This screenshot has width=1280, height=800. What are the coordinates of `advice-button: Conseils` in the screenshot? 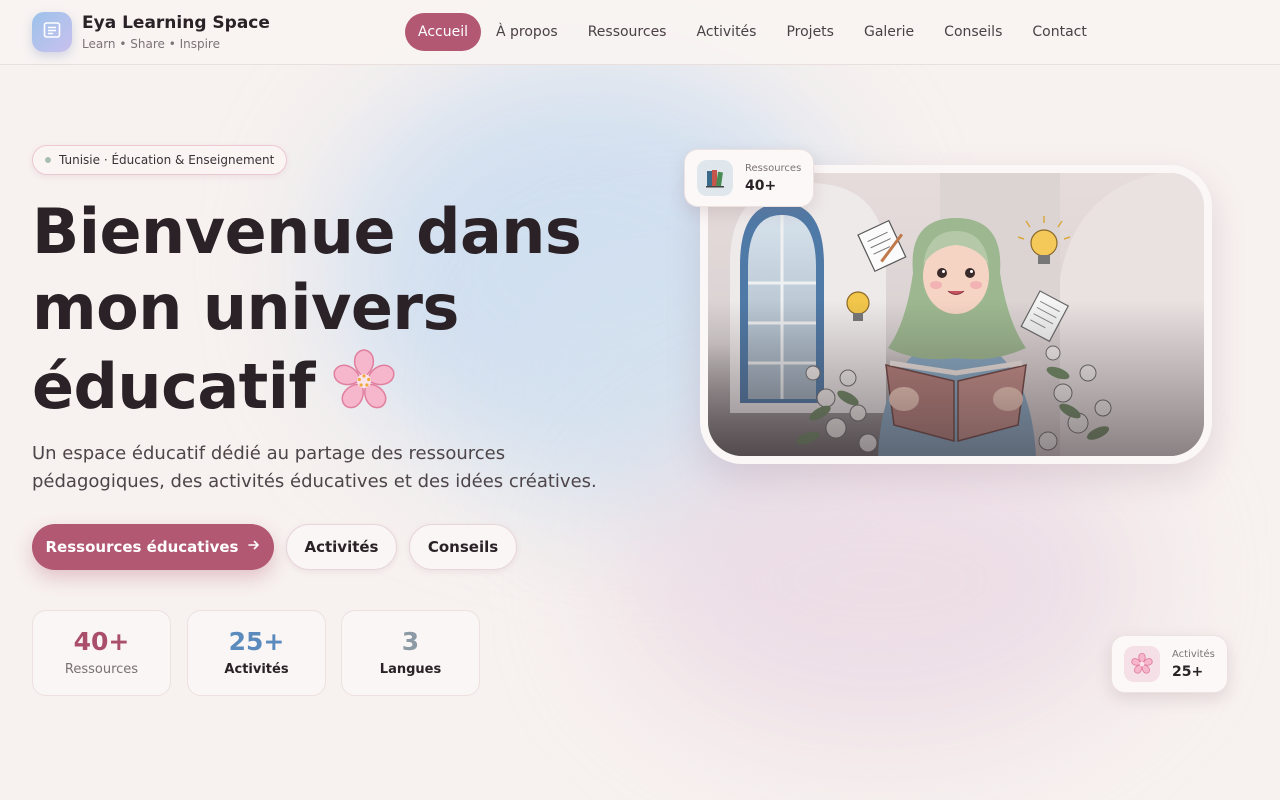 It's located at (463, 547).